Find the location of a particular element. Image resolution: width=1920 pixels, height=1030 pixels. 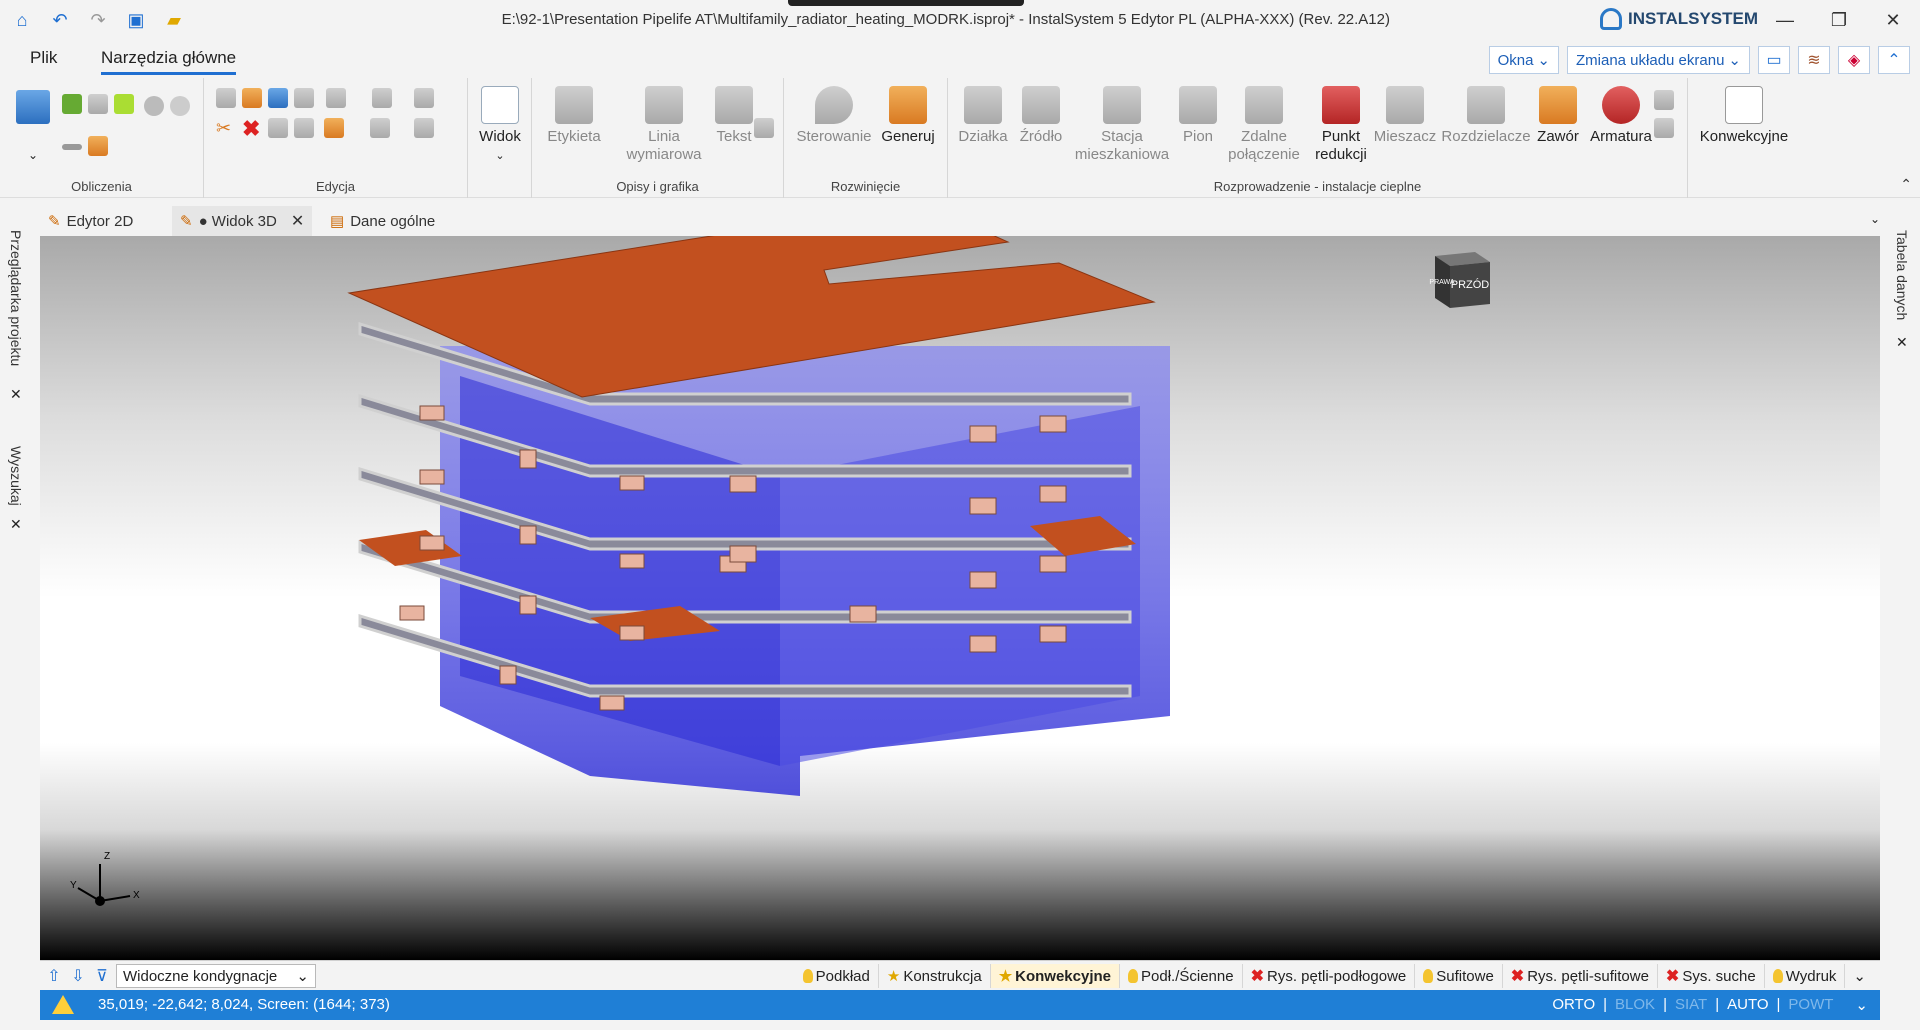

rozdzielacze-button: Rozdzielacze is located at coordinates (1486, 116).